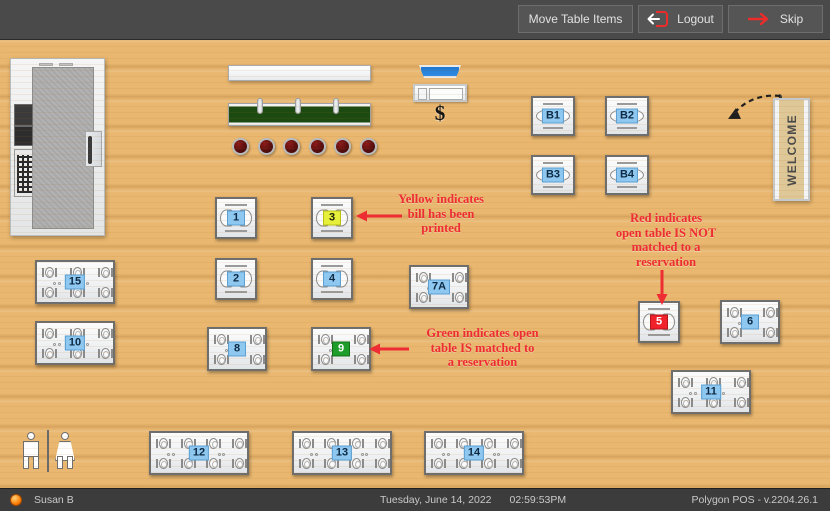  What do you see at coordinates (662, 287) in the screenshot?
I see `legend-red-arrow` at bounding box center [662, 287].